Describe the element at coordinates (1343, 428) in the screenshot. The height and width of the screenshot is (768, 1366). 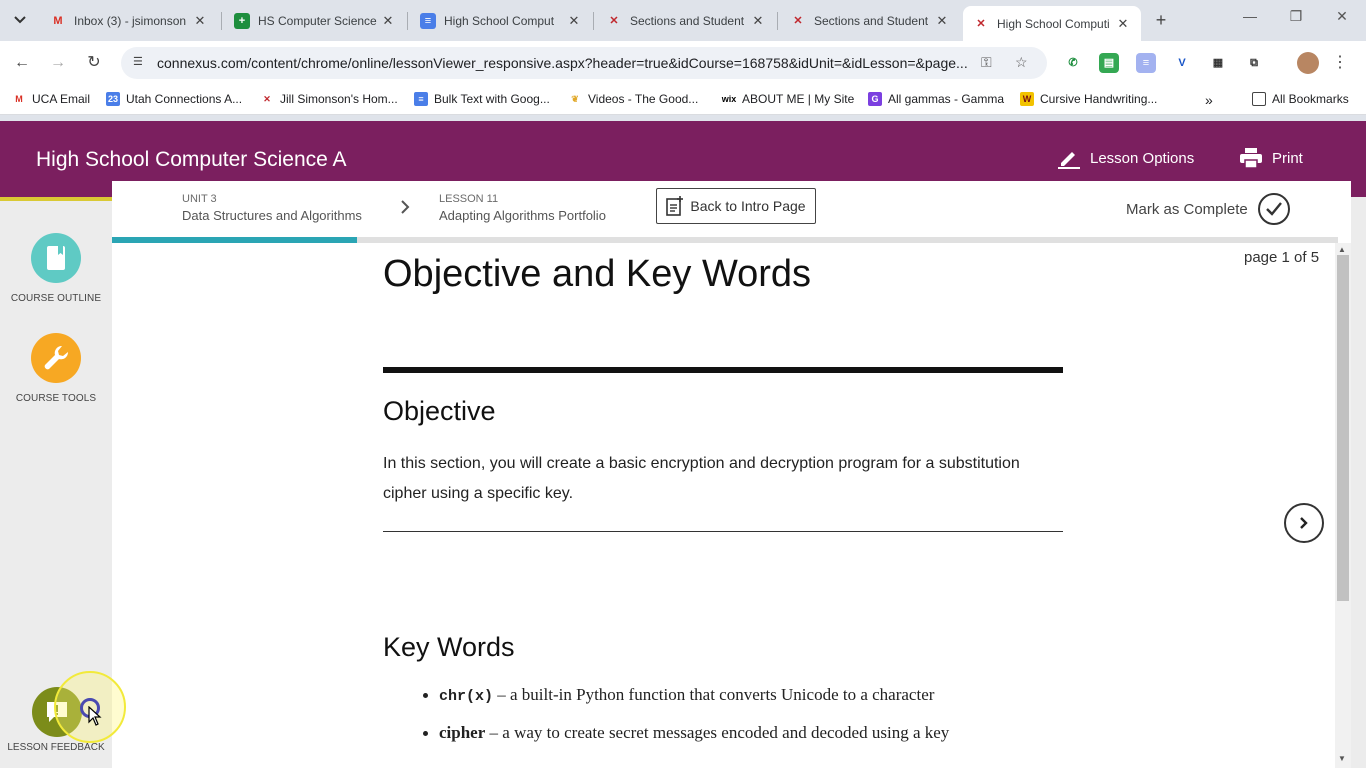
I see `scrollbar-thumb` at that location.